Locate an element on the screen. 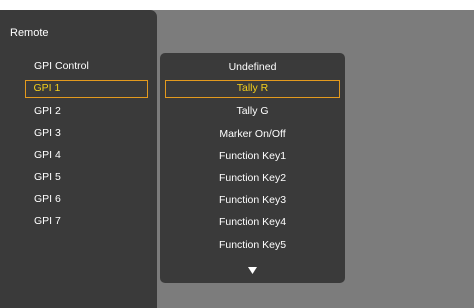 This screenshot has width=476, height=308. option-function-key5: Function Key5 is located at coordinates (252, 245).